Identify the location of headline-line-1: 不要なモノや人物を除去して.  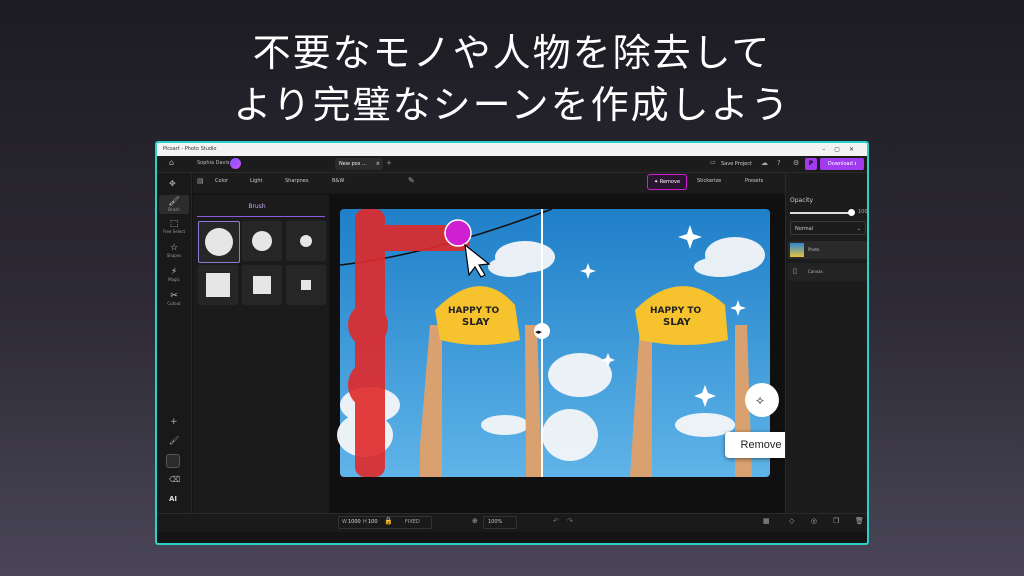
(512, 53).